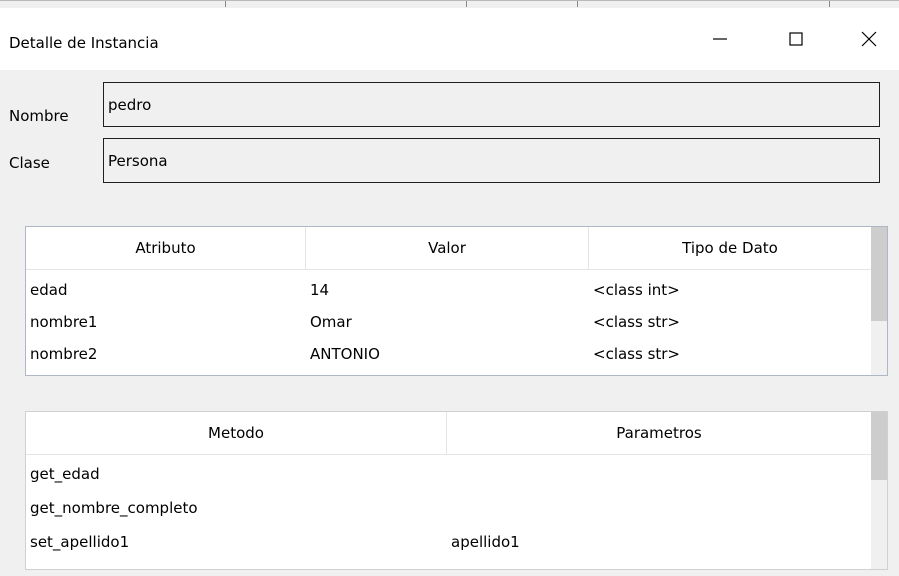 This screenshot has height=576, width=899. Describe the element at coordinates (84, 43) in the screenshot. I see `window-title: Detalle de Instancia` at that location.